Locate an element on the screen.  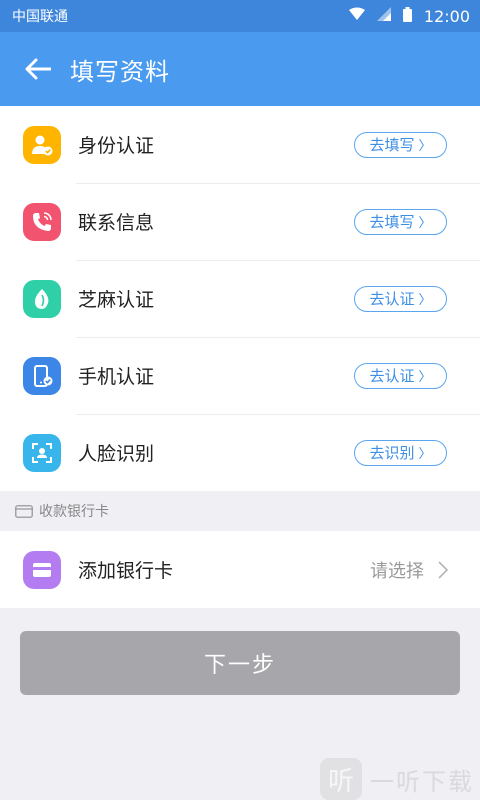
status-time: 12:00 is located at coordinates (446, 16).